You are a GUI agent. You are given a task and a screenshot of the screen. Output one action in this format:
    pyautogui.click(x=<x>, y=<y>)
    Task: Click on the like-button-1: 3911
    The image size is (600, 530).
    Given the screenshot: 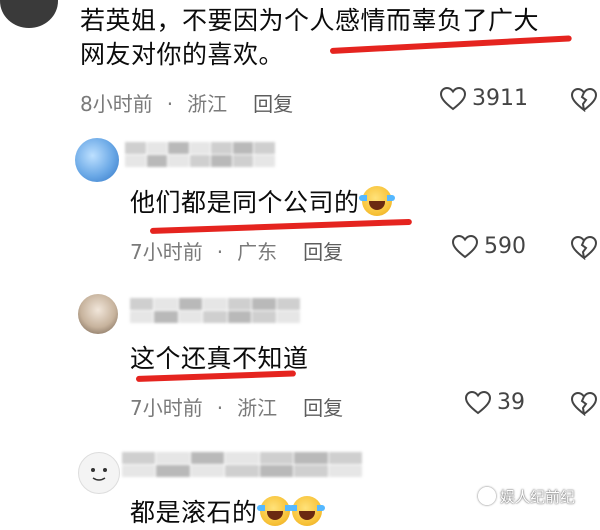 What is the action you would take?
    pyautogui.click(x=484, y=98)
    